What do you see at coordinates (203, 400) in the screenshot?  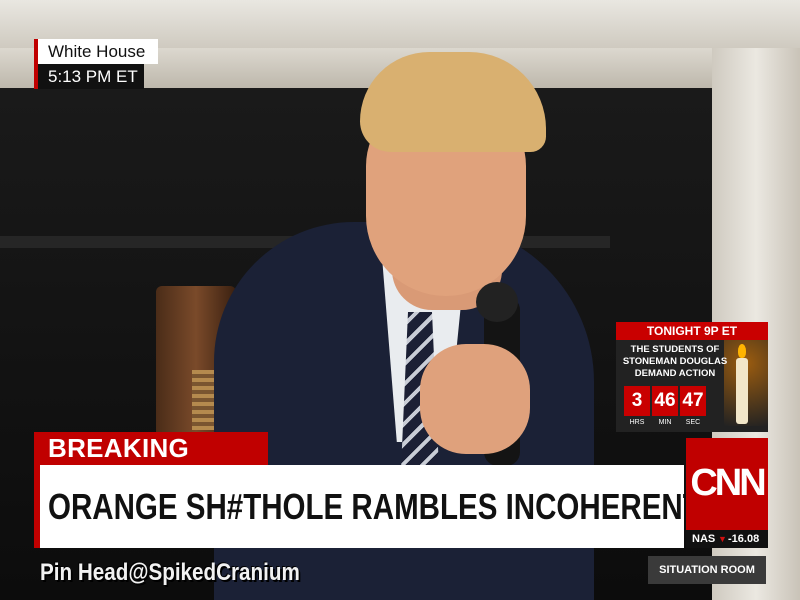 I see `chair-upholstery` at bounding box center [203, 400].